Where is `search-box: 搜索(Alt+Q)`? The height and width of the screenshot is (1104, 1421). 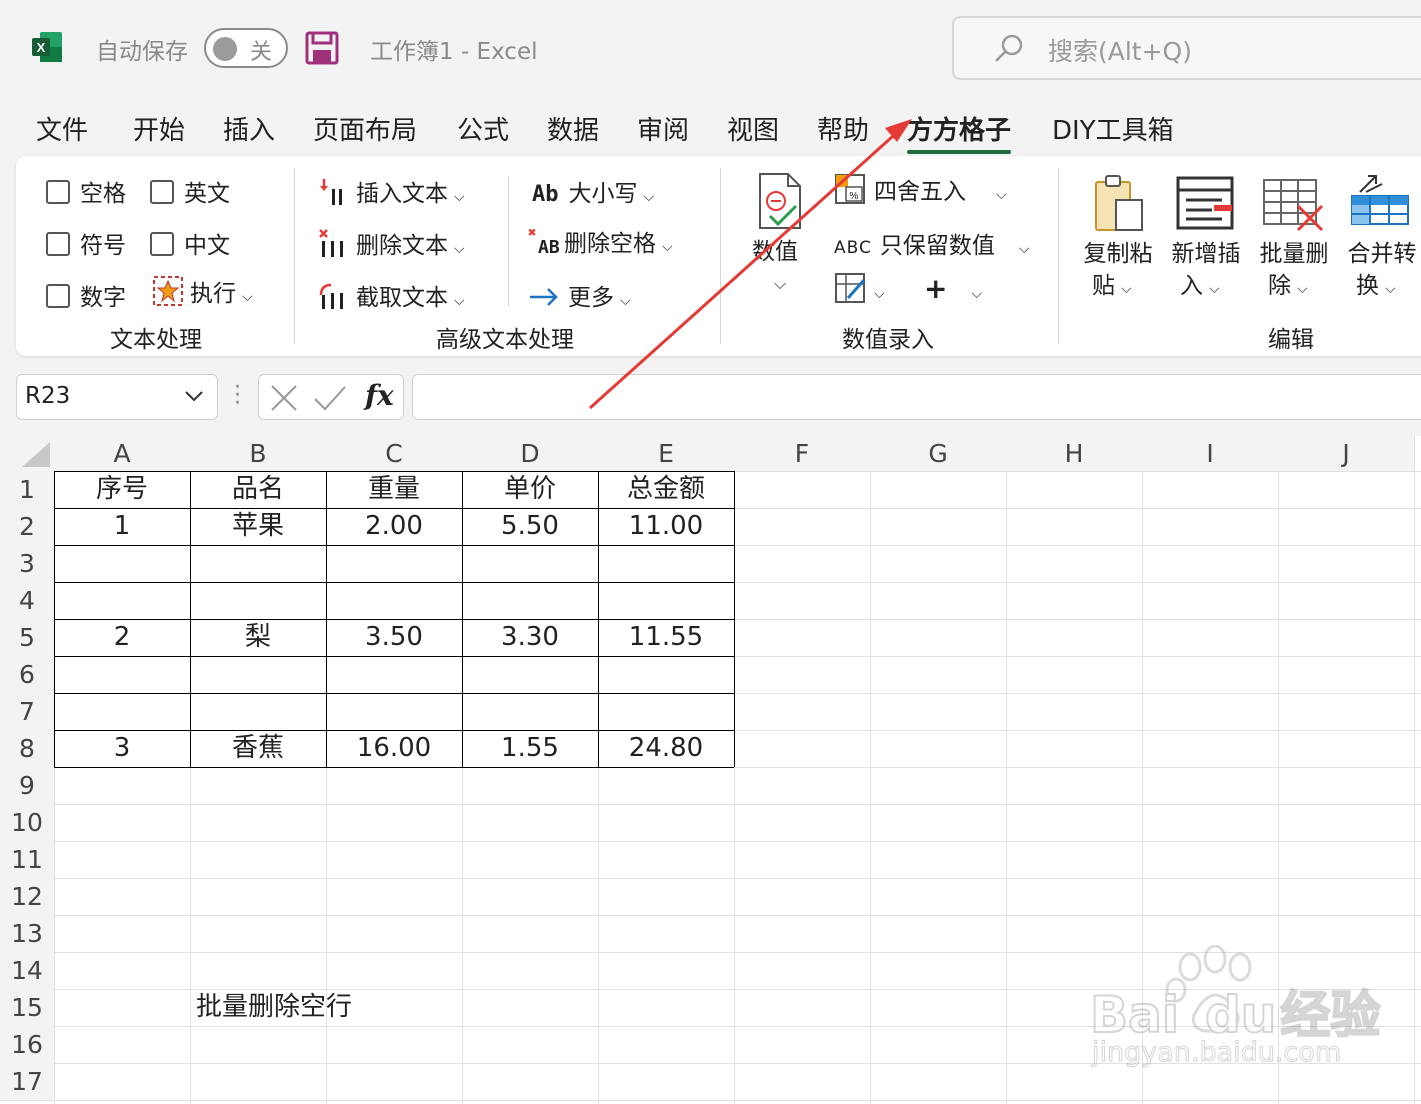 search-box: 搜索(Alt+Q) is located at coordinates (1186, 48).